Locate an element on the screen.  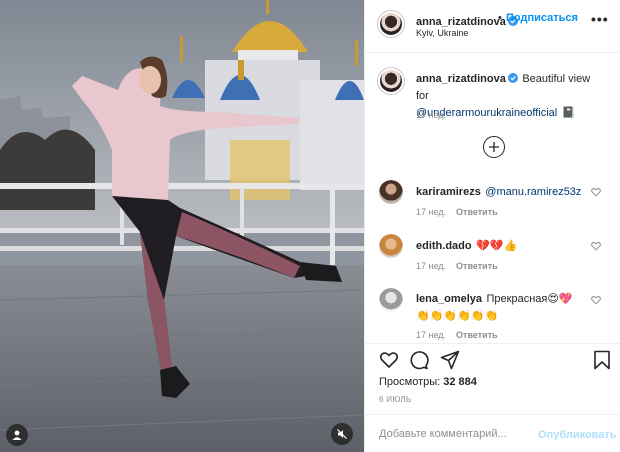
more-options-button: ••• is located at coordinates (600, 19).